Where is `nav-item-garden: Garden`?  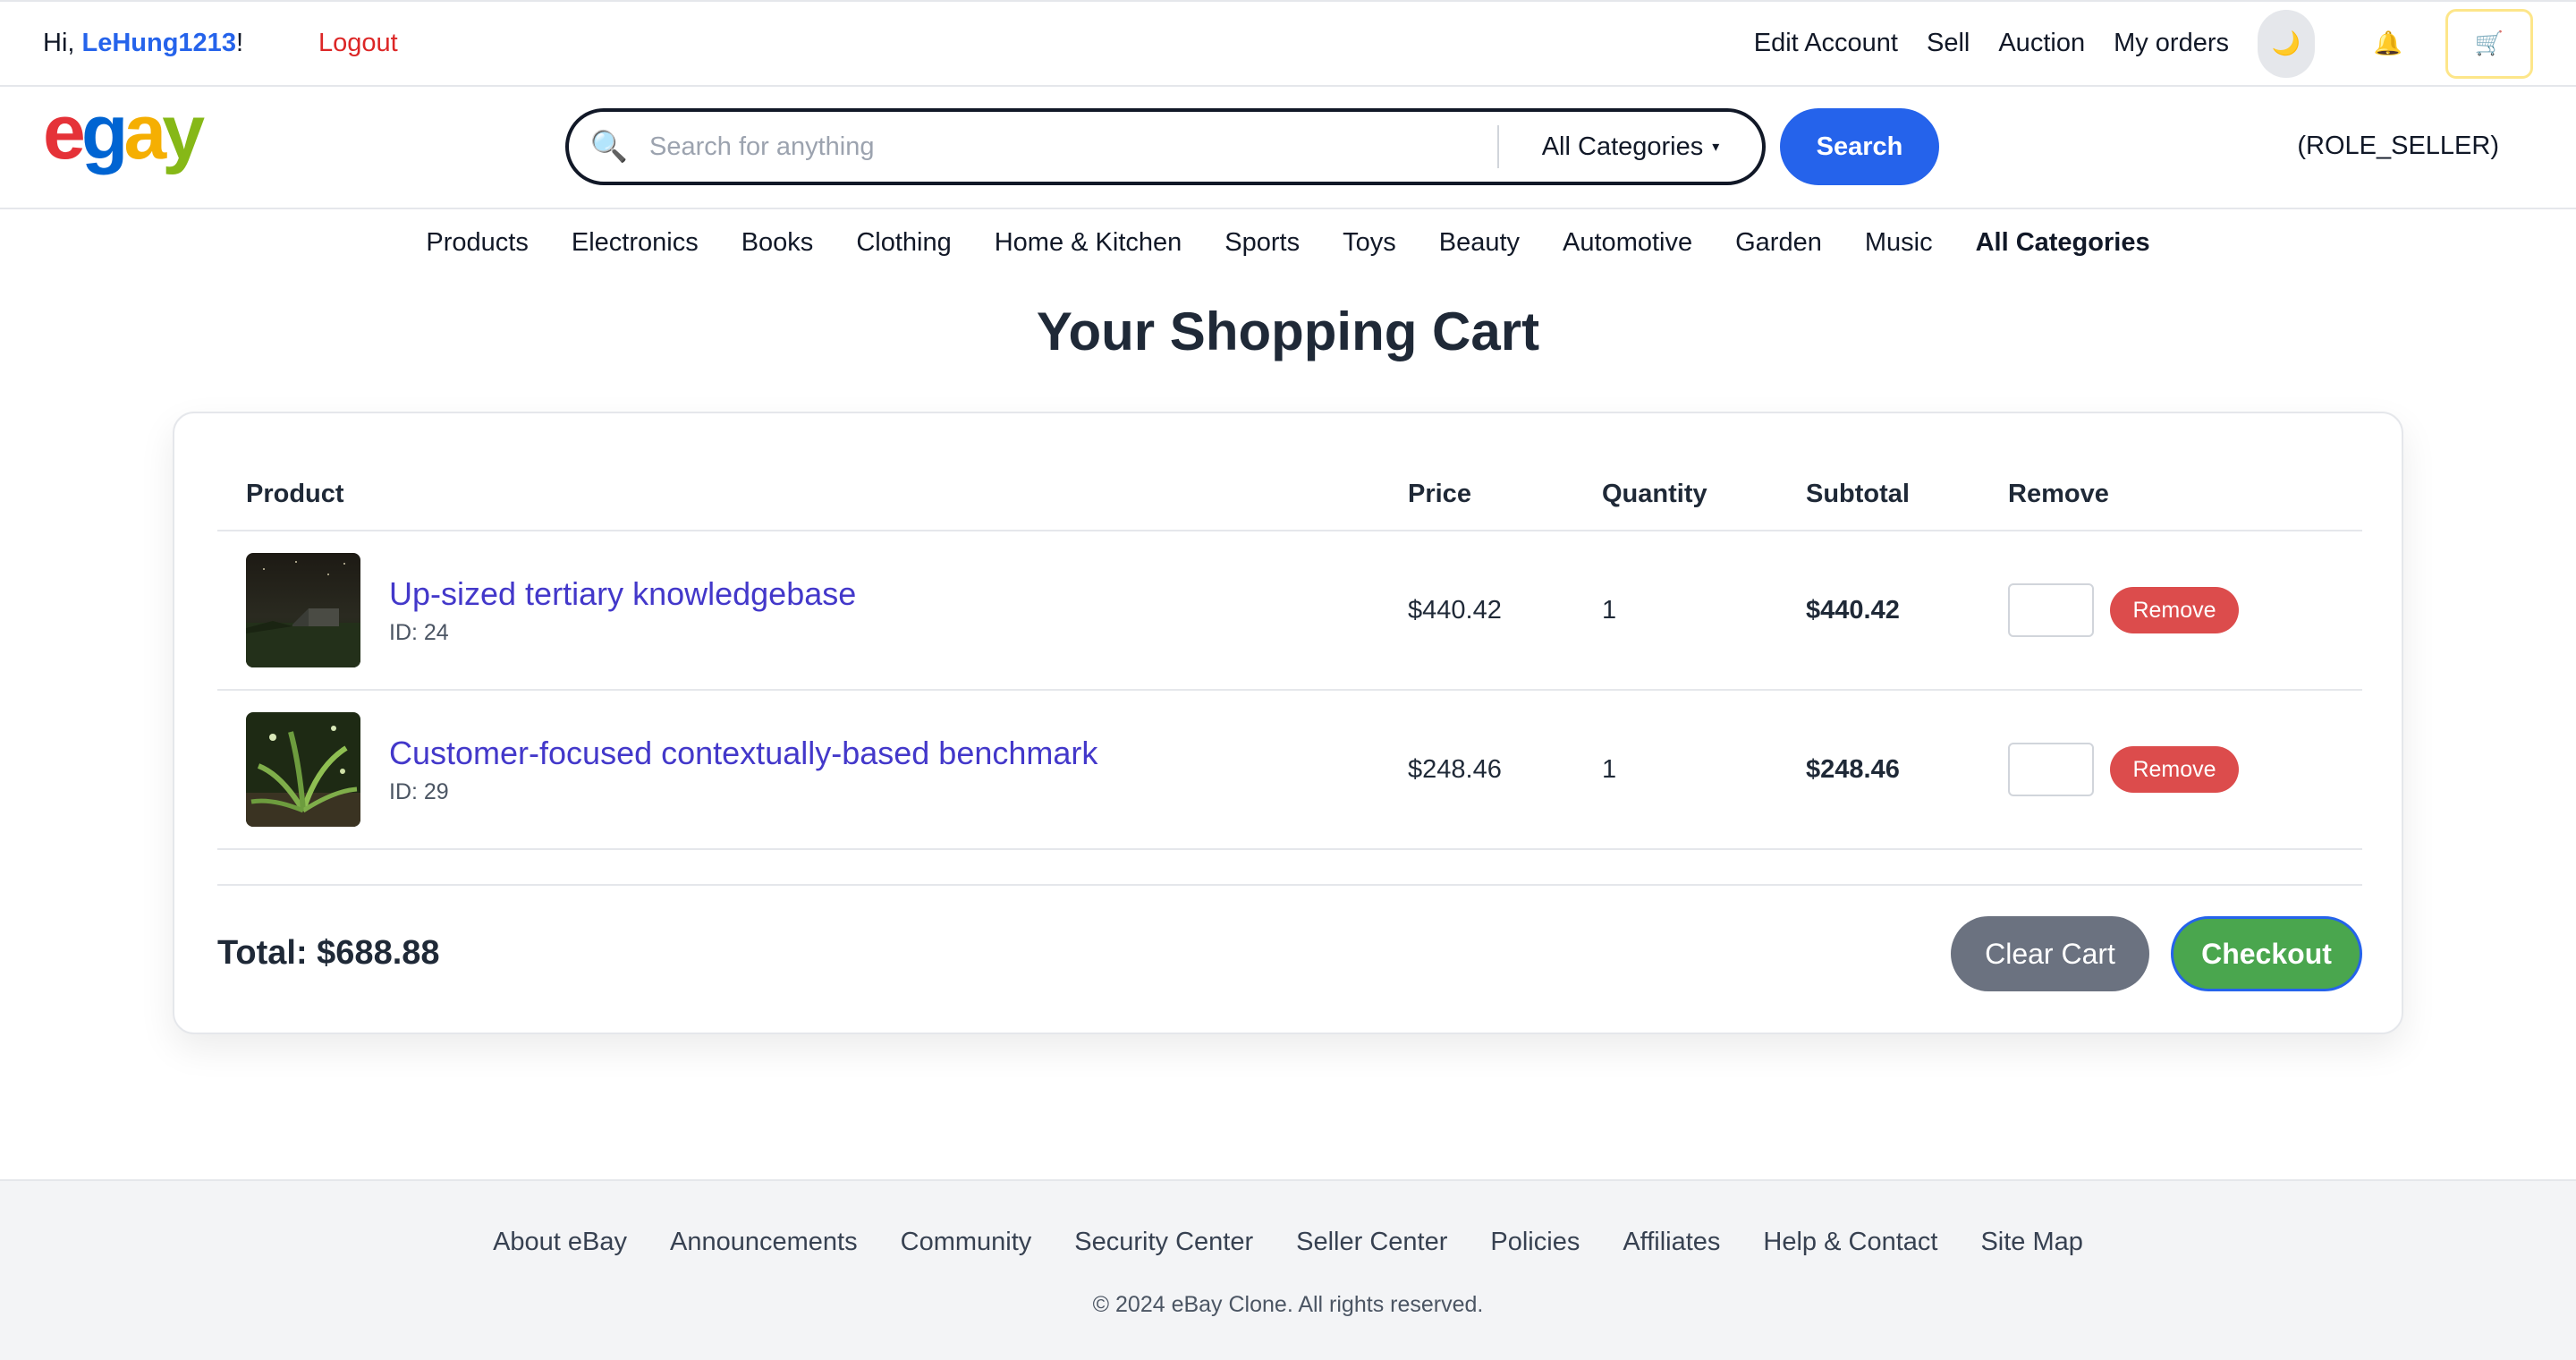 nav-item-garden: Garden is located at coordinates (1778, 243).